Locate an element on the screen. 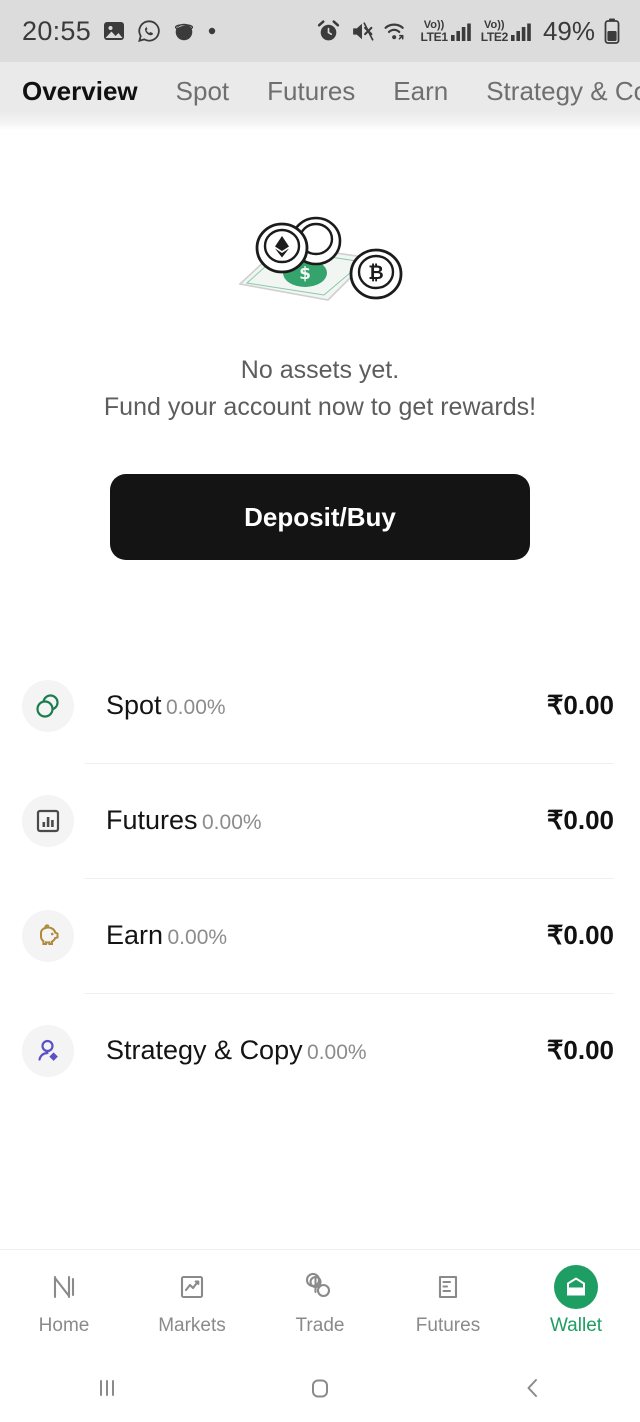 The height and width of the screenshot is (1422, 640). battery-icon is located at coordinates (612, 31).